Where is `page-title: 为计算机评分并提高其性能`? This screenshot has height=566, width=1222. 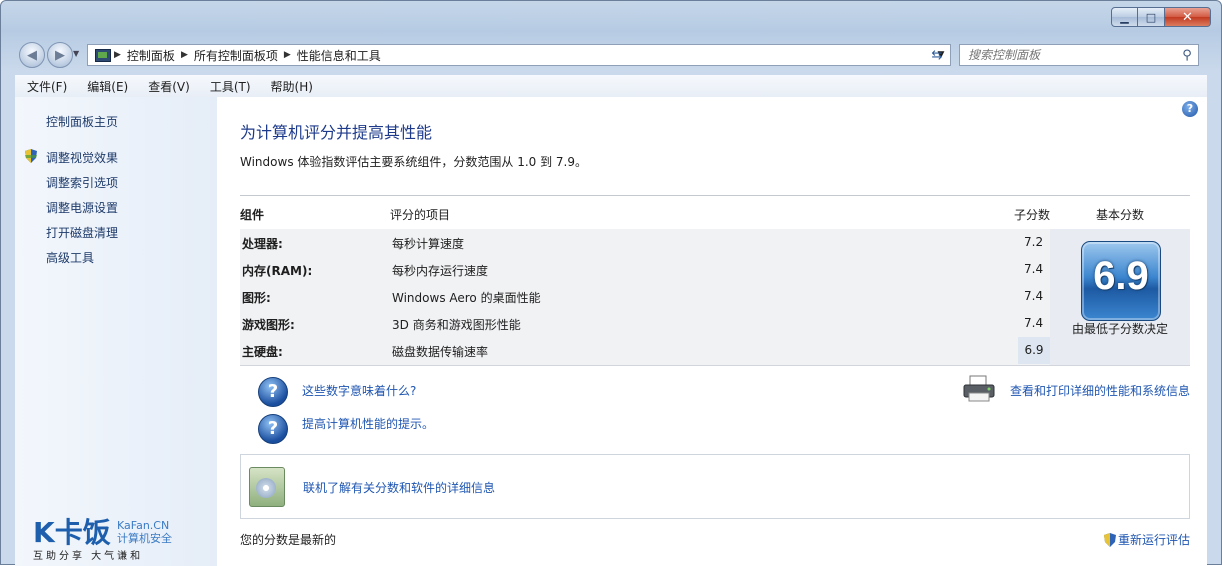
page-title: 为计算机评分并提高其性能 is located at coordinates (336, 132).